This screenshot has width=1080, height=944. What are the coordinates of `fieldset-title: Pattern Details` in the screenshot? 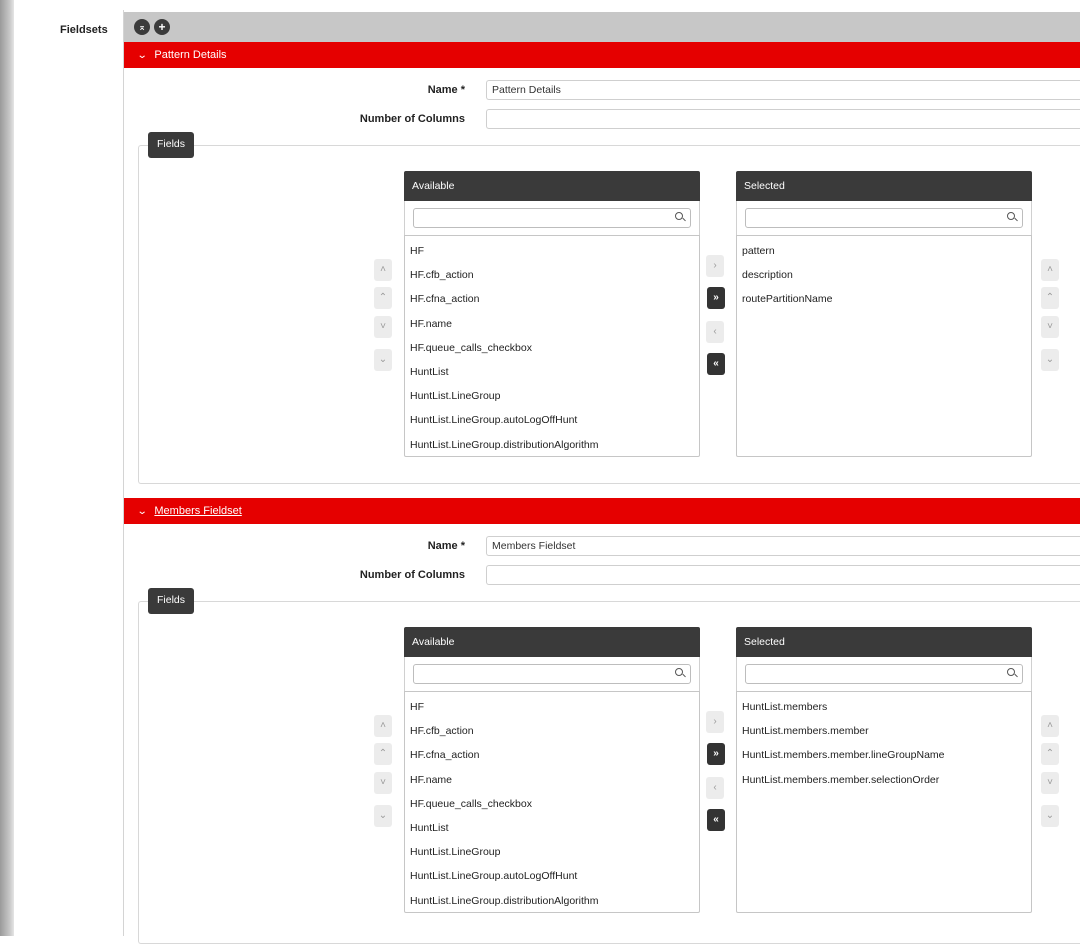 It's located at (190, 55).